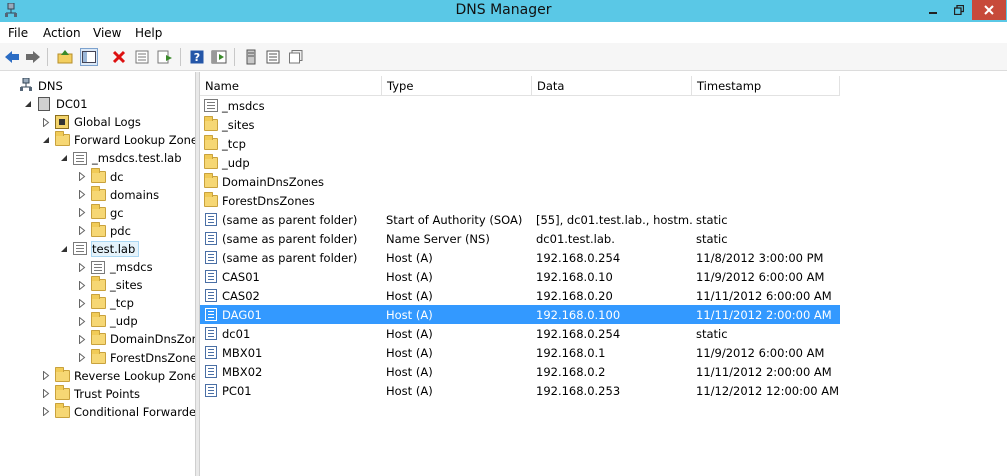  I want to click on tree-item-label: _msdcs.test.lab, so click(137, 158).